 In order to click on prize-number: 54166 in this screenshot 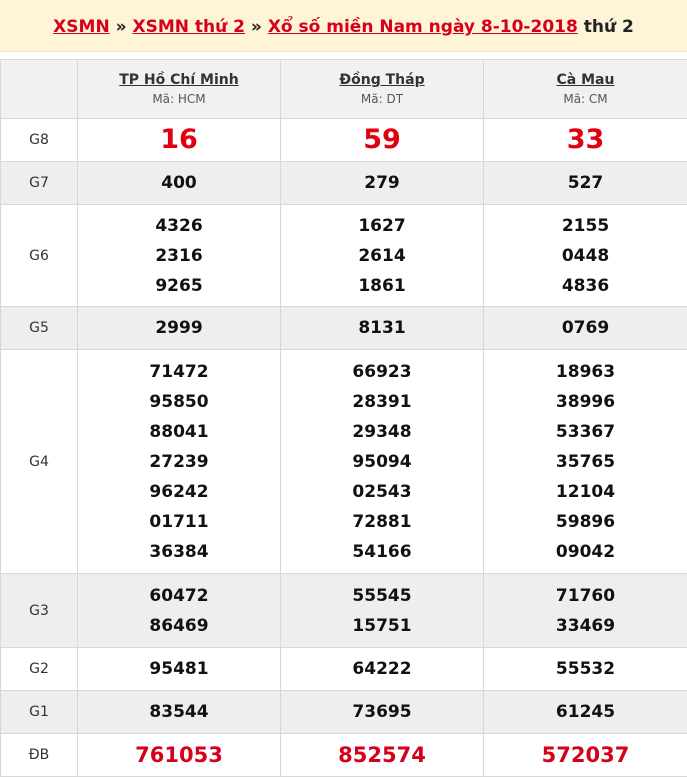, I will do `click(382, 552)`.